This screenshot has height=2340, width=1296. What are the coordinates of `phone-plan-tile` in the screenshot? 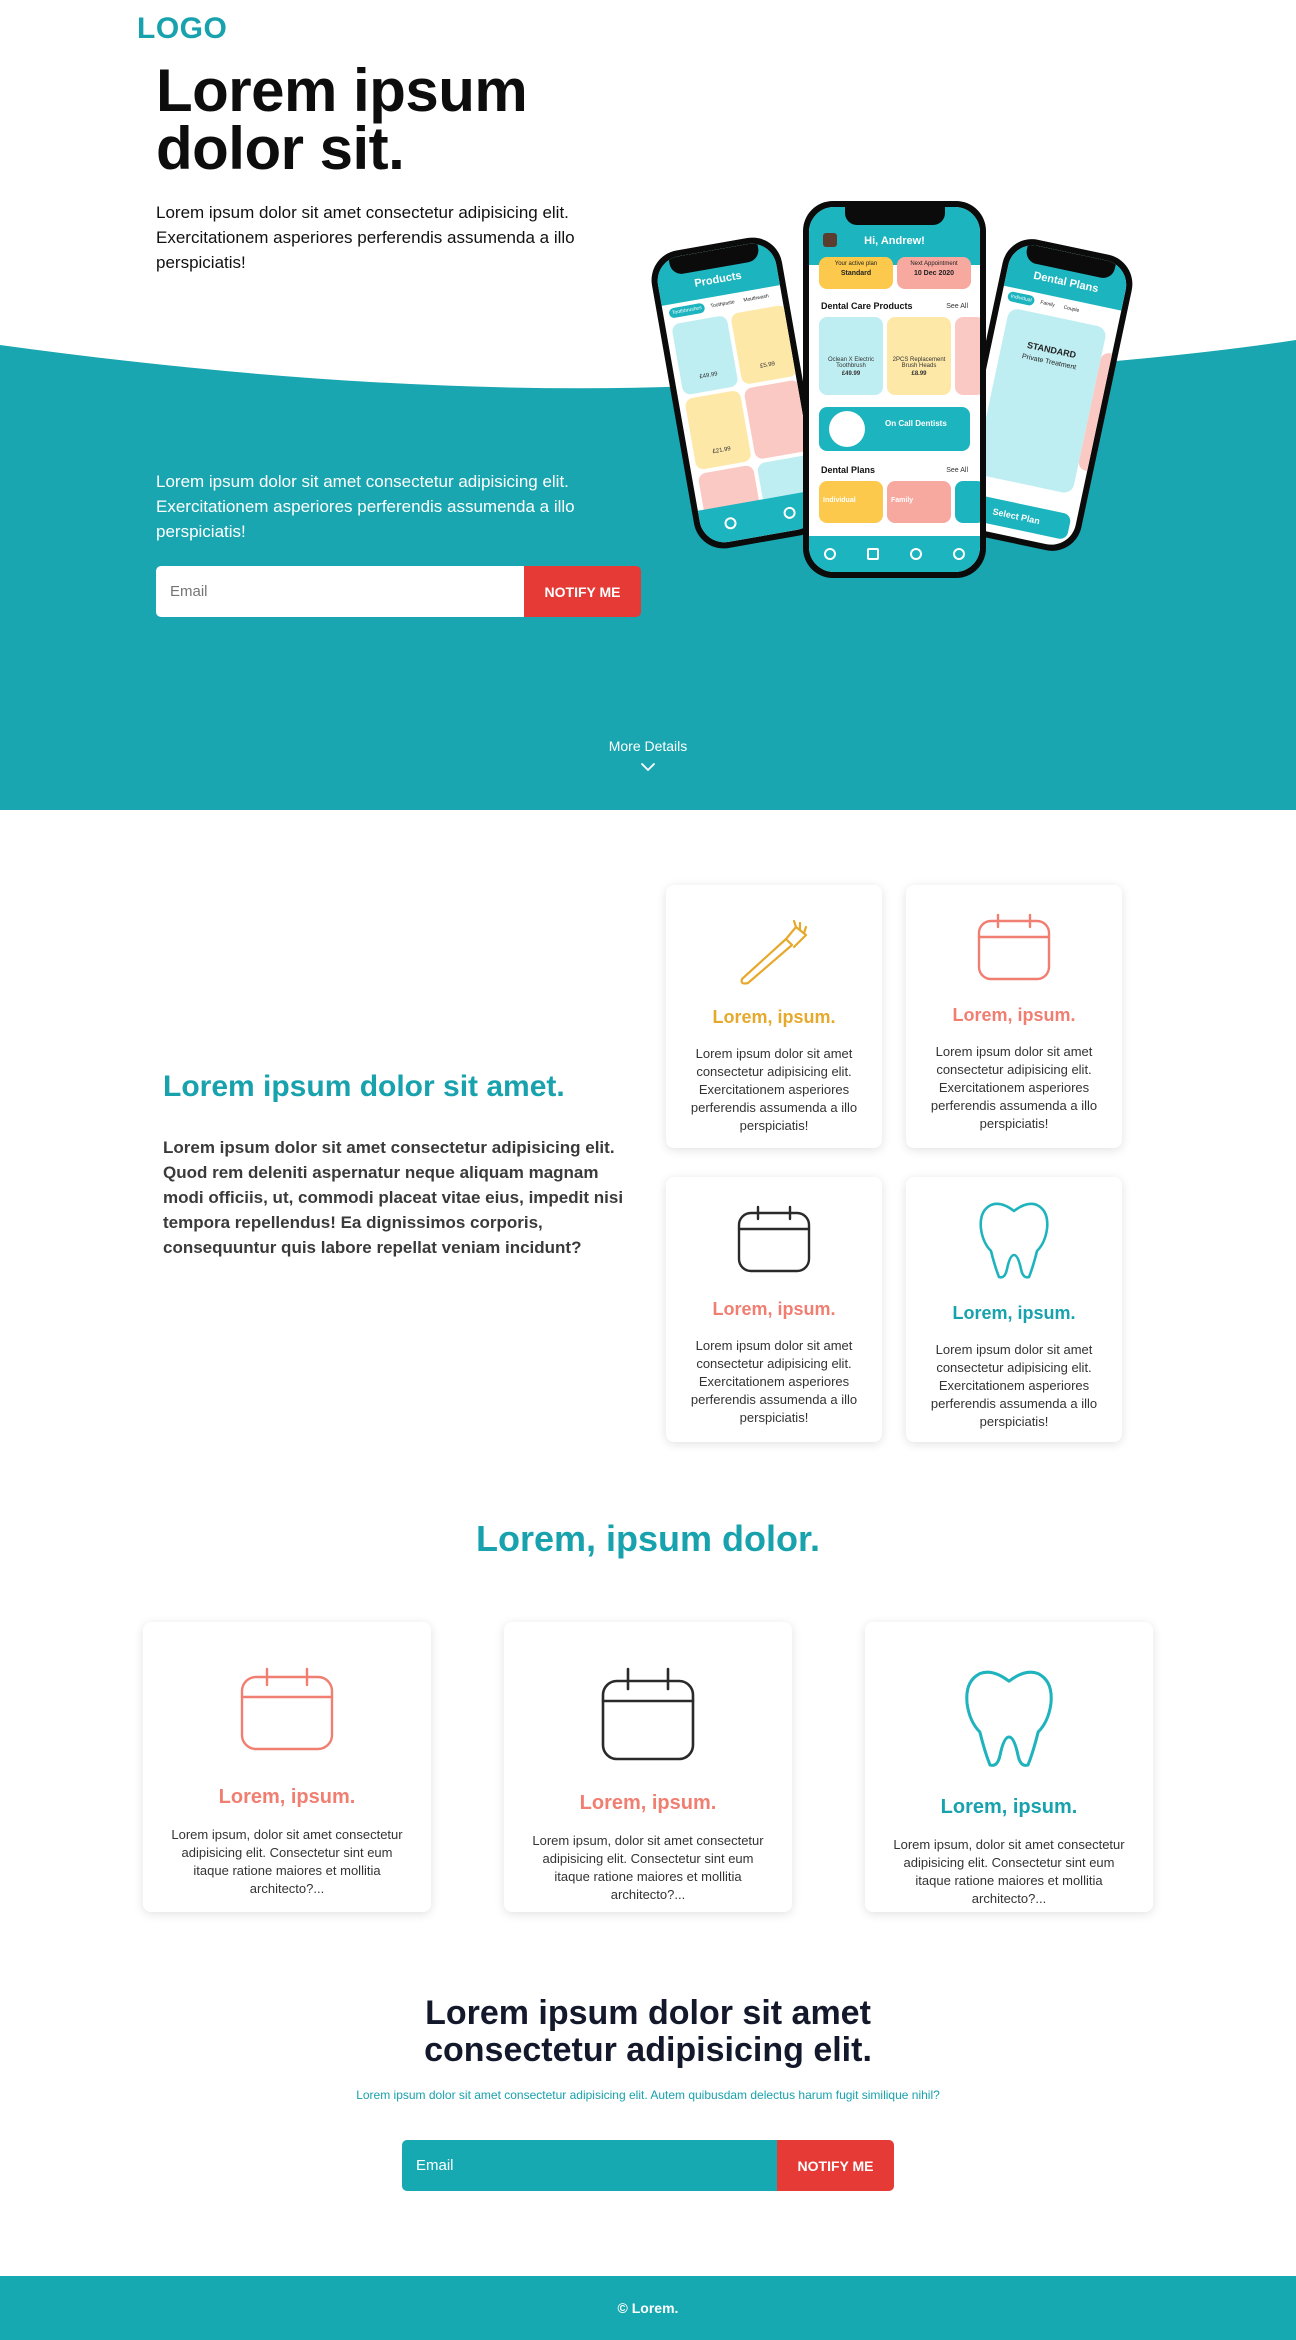 It's located at (967, 502).